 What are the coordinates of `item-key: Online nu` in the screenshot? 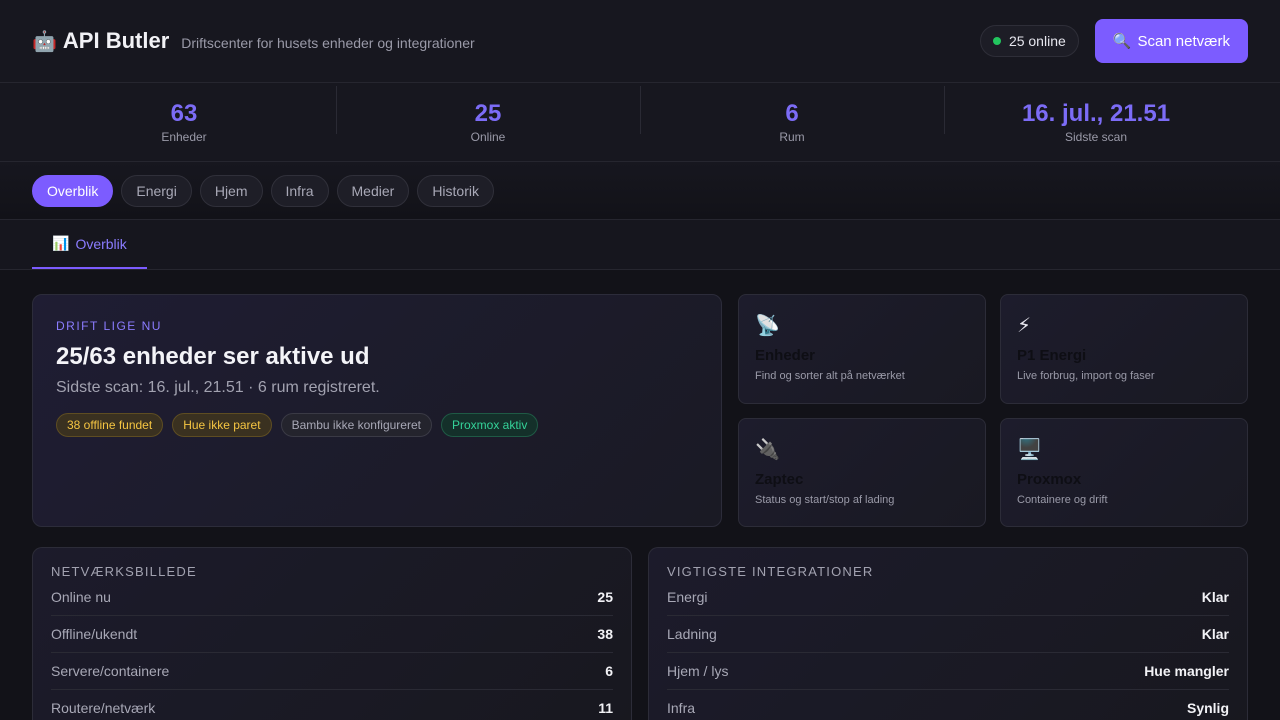 It's located at (81, 597).